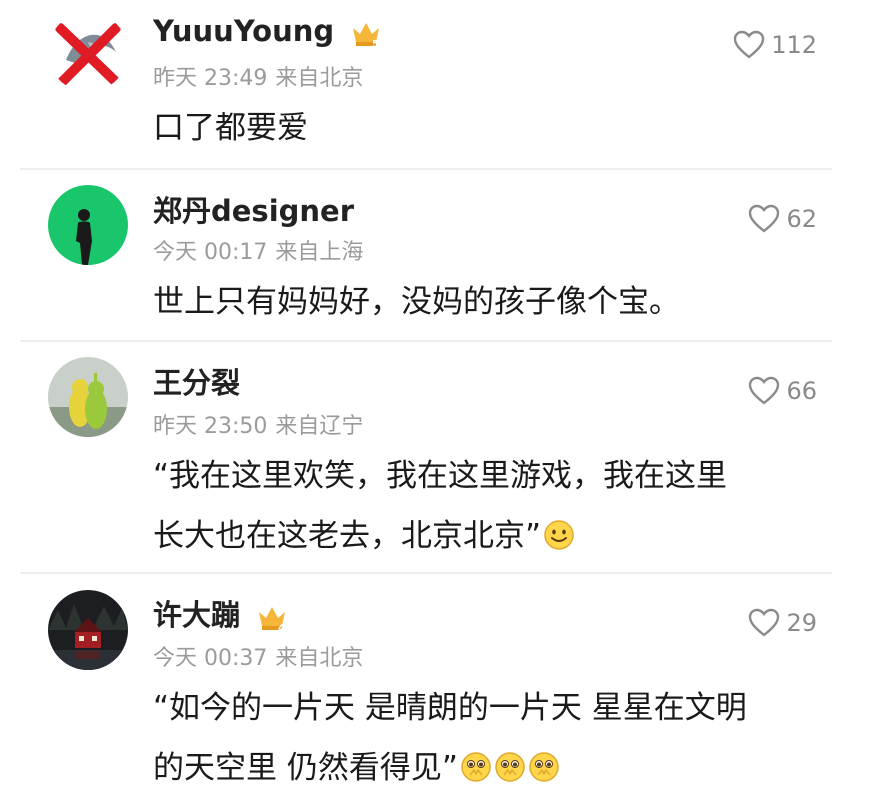  I want to click on username: YuuuYoung 5, so click(267, 31).